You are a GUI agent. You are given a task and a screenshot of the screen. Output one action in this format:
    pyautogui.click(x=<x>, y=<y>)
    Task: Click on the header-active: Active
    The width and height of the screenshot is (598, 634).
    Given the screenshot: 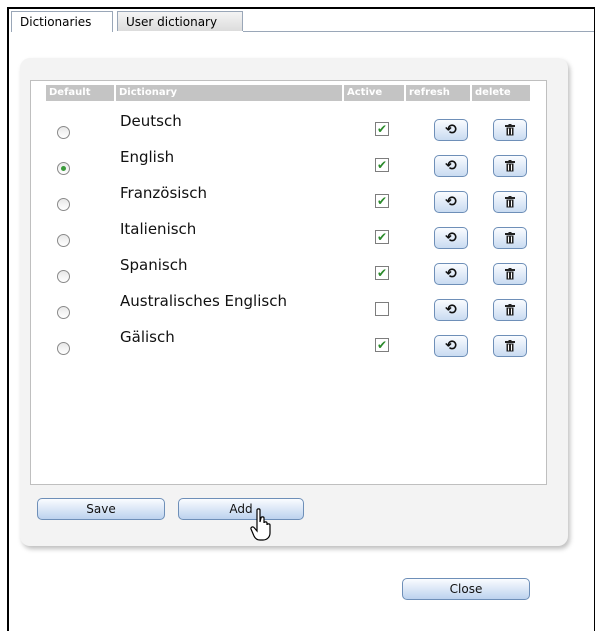 What is the action you would take?
    pyautogui.click(x=374, y=93)
    